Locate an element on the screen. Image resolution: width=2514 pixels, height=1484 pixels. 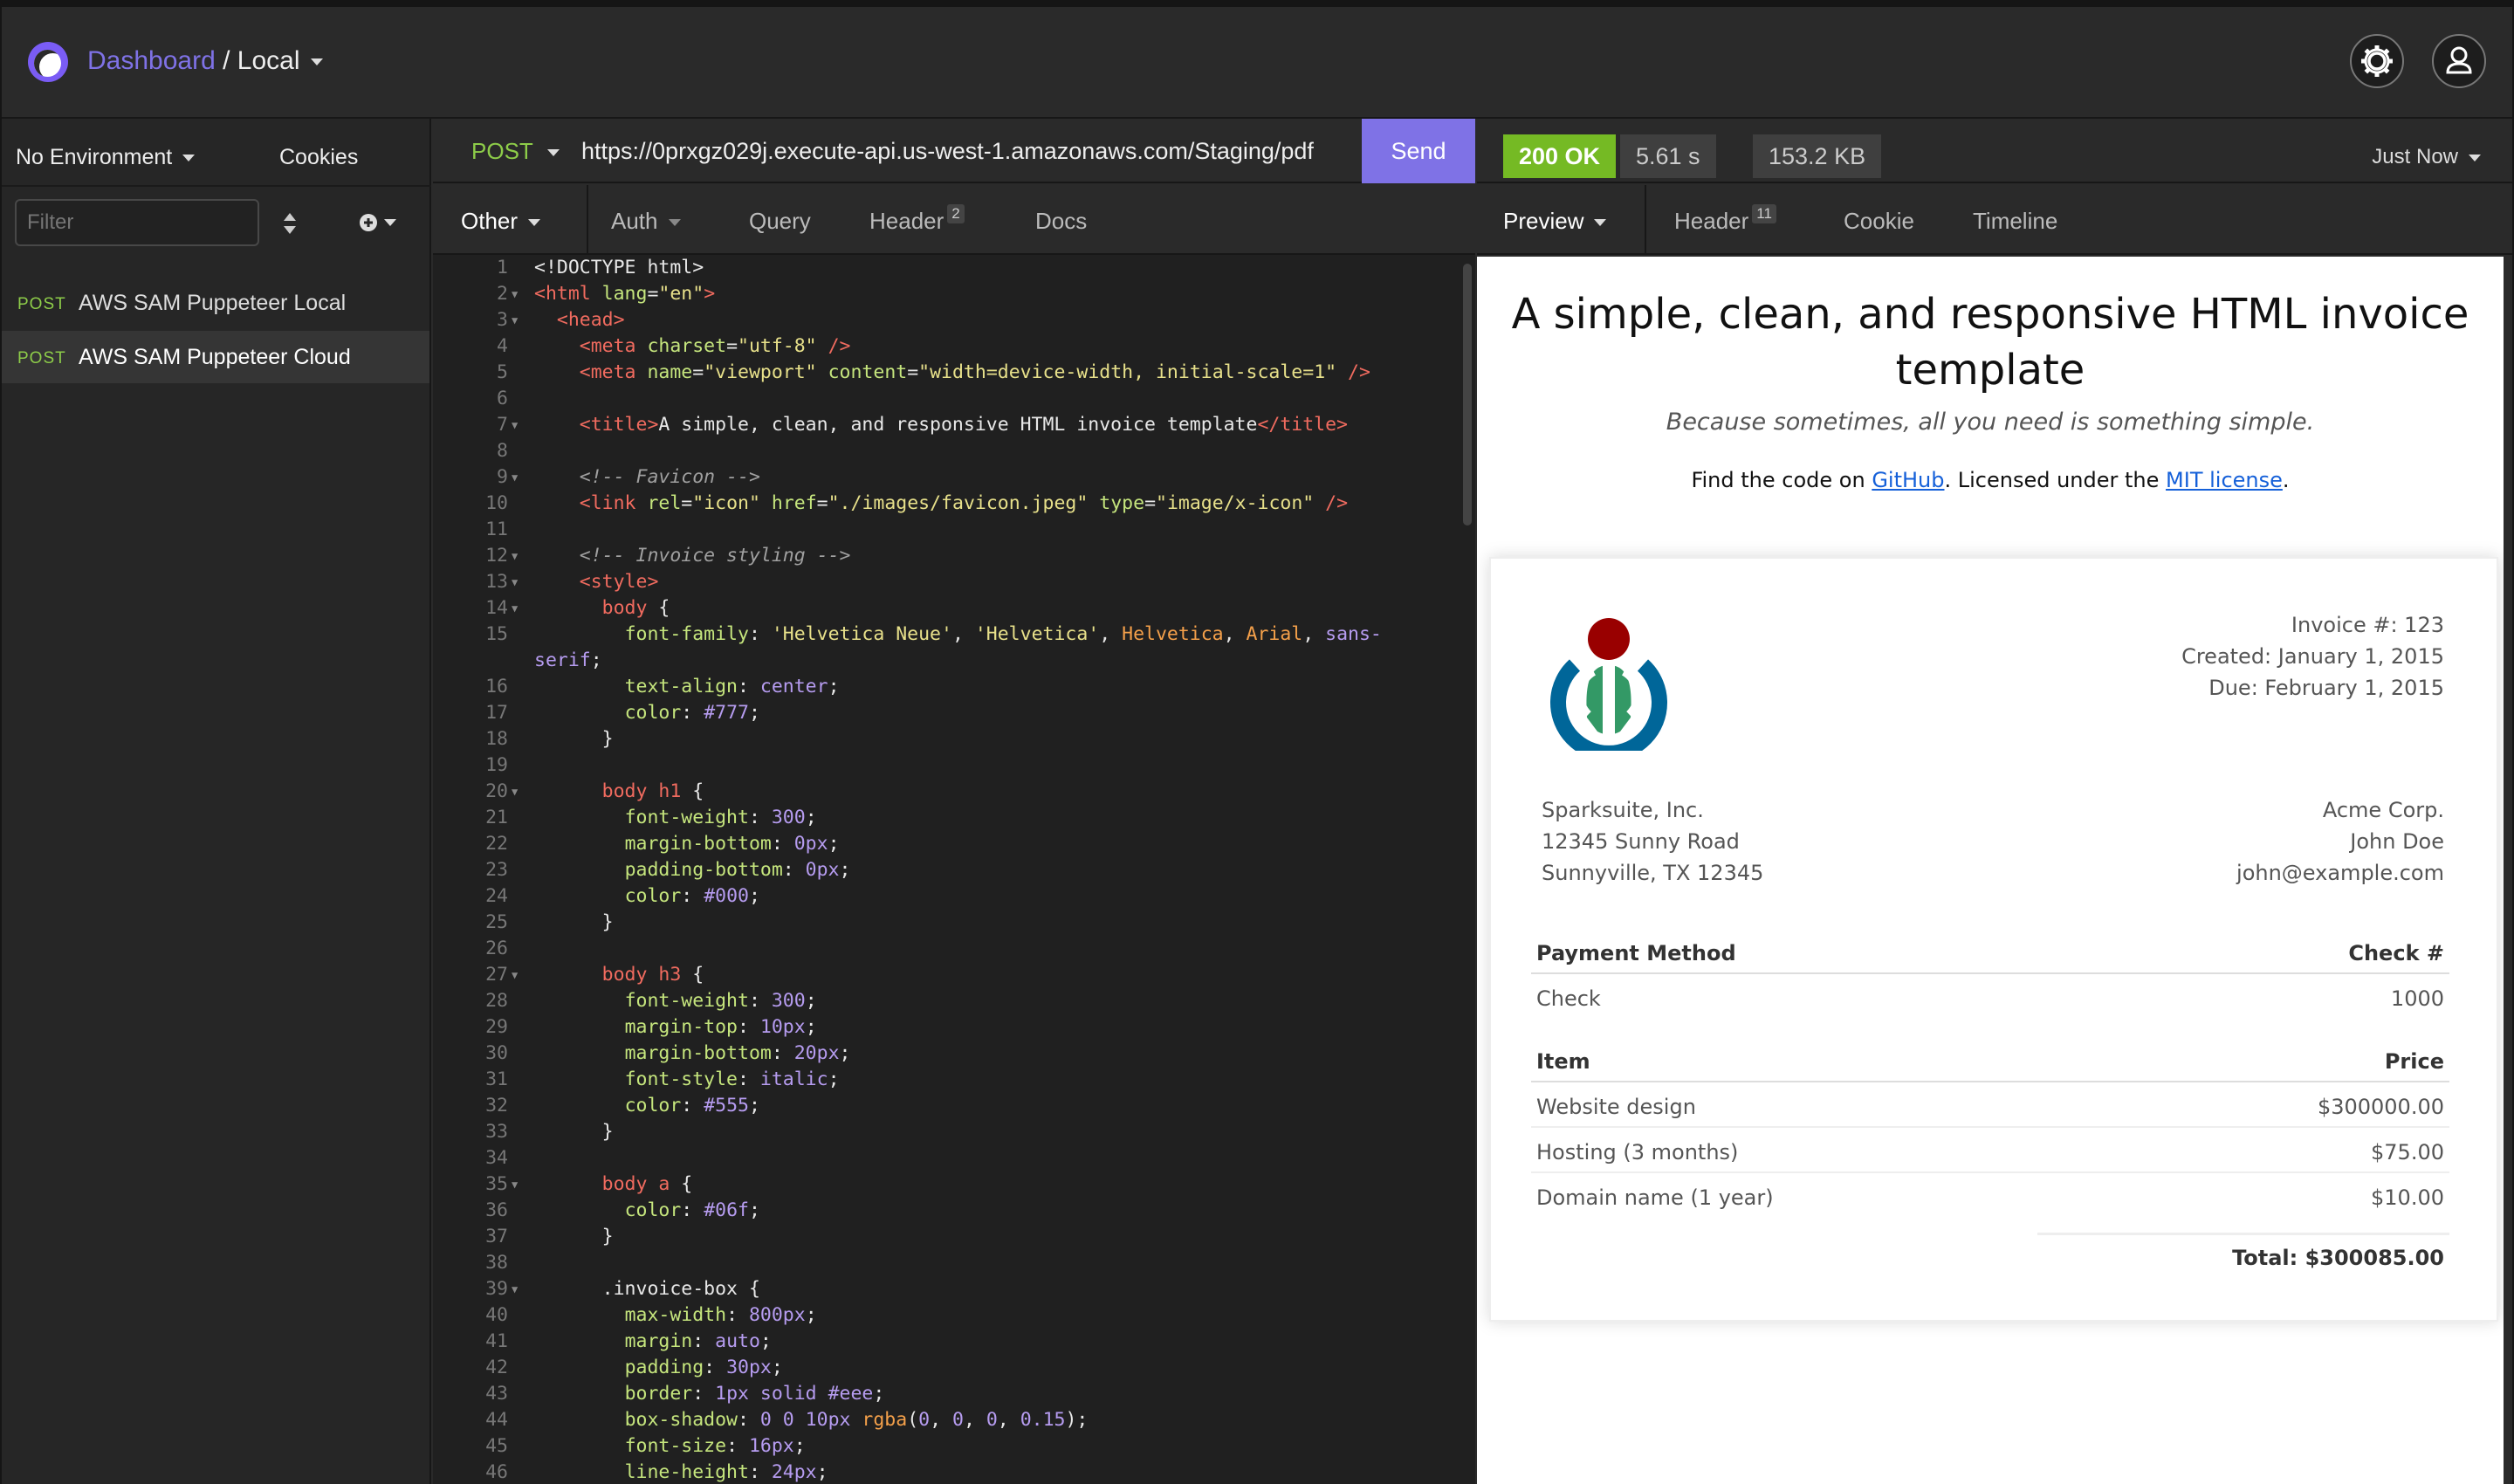
invoice-to: Acme Corp. John Doe john@example.com is located at coordinates (2340, 842).